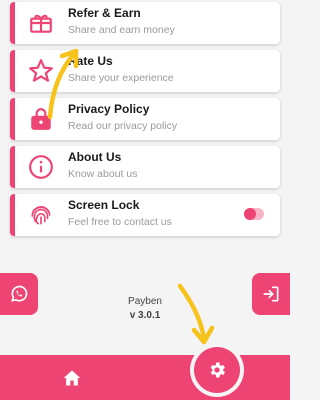 The image size is (320, 400). What do you see at coordinates (72, 378) in the screenshot?
I see `home-icon` at bounding box center [72, 378].